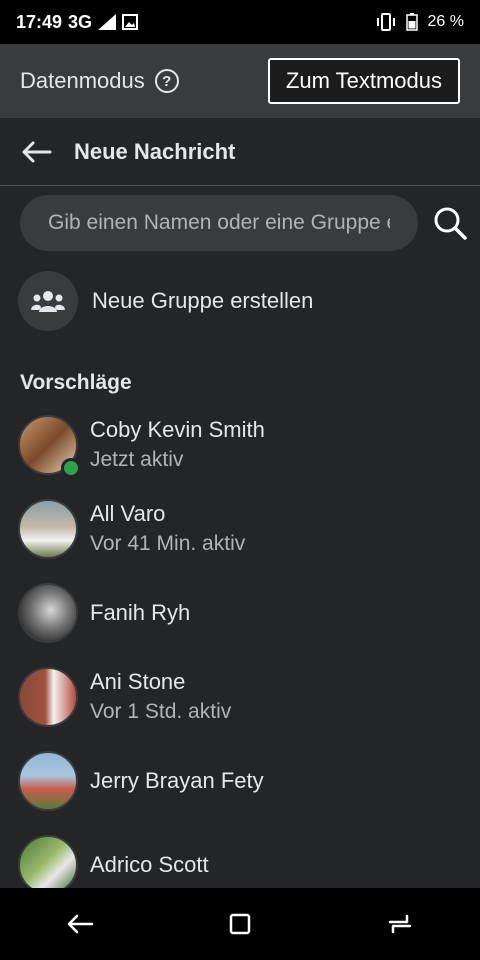 The width and height of the screenshot is (480, 960). I want to click on data-mode-bar: Datenmodus ? Zum Textmodus, so click(240, 81).